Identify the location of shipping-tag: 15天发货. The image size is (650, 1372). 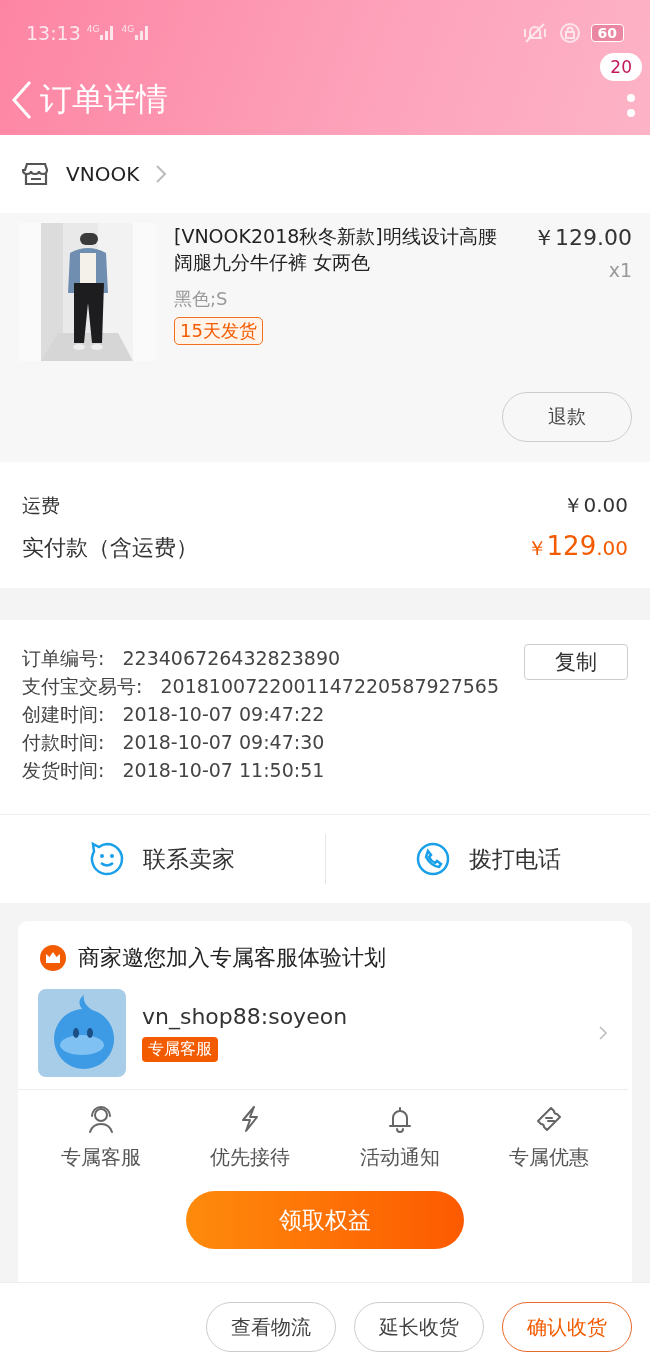
(218, 331).